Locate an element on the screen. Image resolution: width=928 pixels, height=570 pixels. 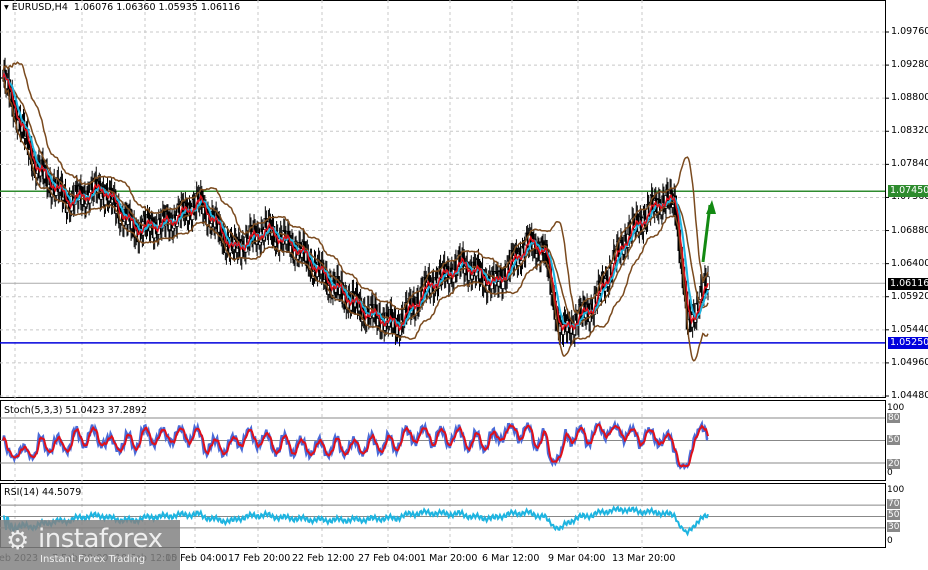
time-label: 17 Feb 20:00 is located at coordinates (259, 558).